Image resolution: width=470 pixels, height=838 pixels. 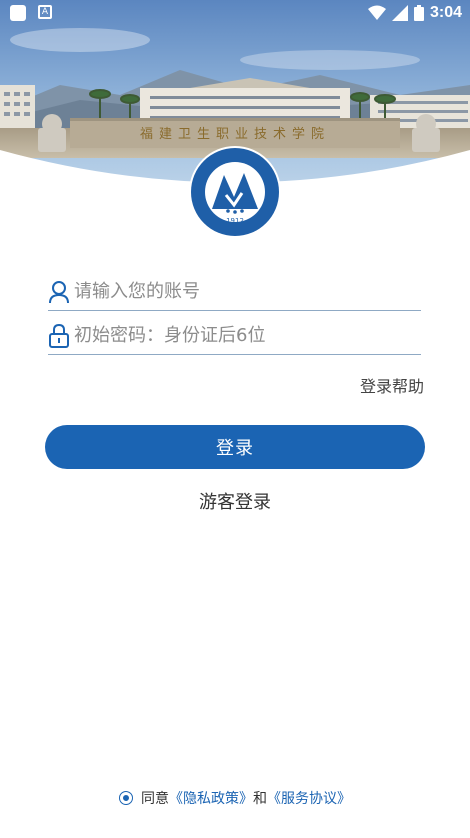 What do you see at coordinates (155, 799) in the screenshot?
I see `agree-prefix: 同意` at bounding box center [155, 799].